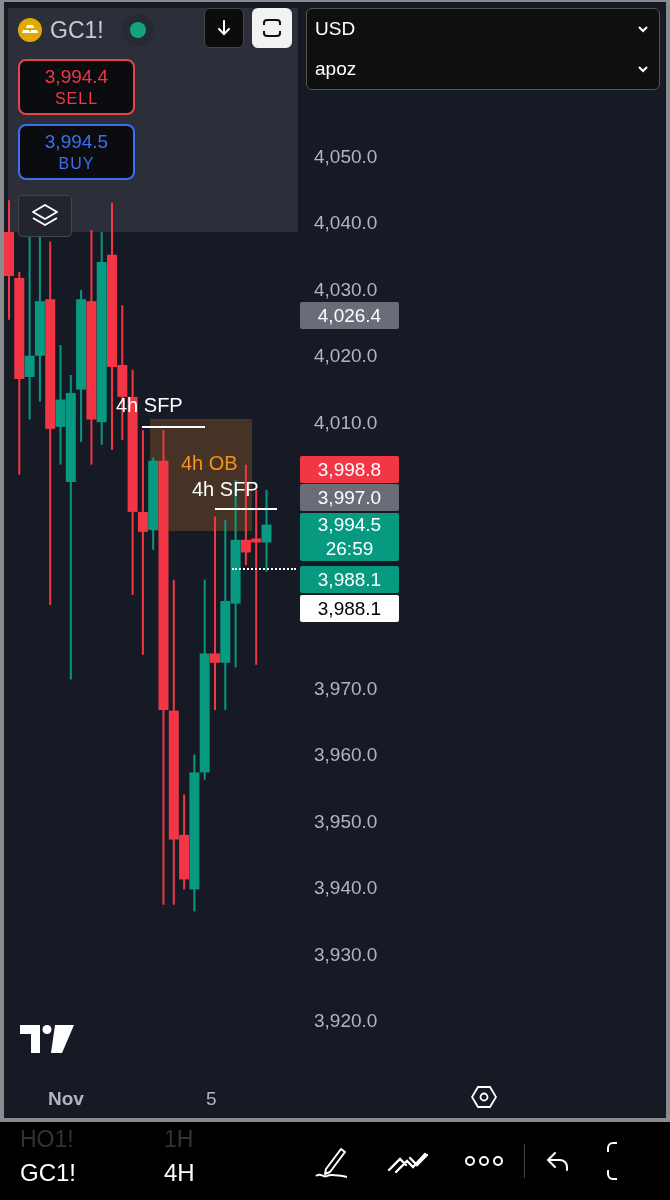  I want to click on dropdown-field: USD, so click(482, 29).